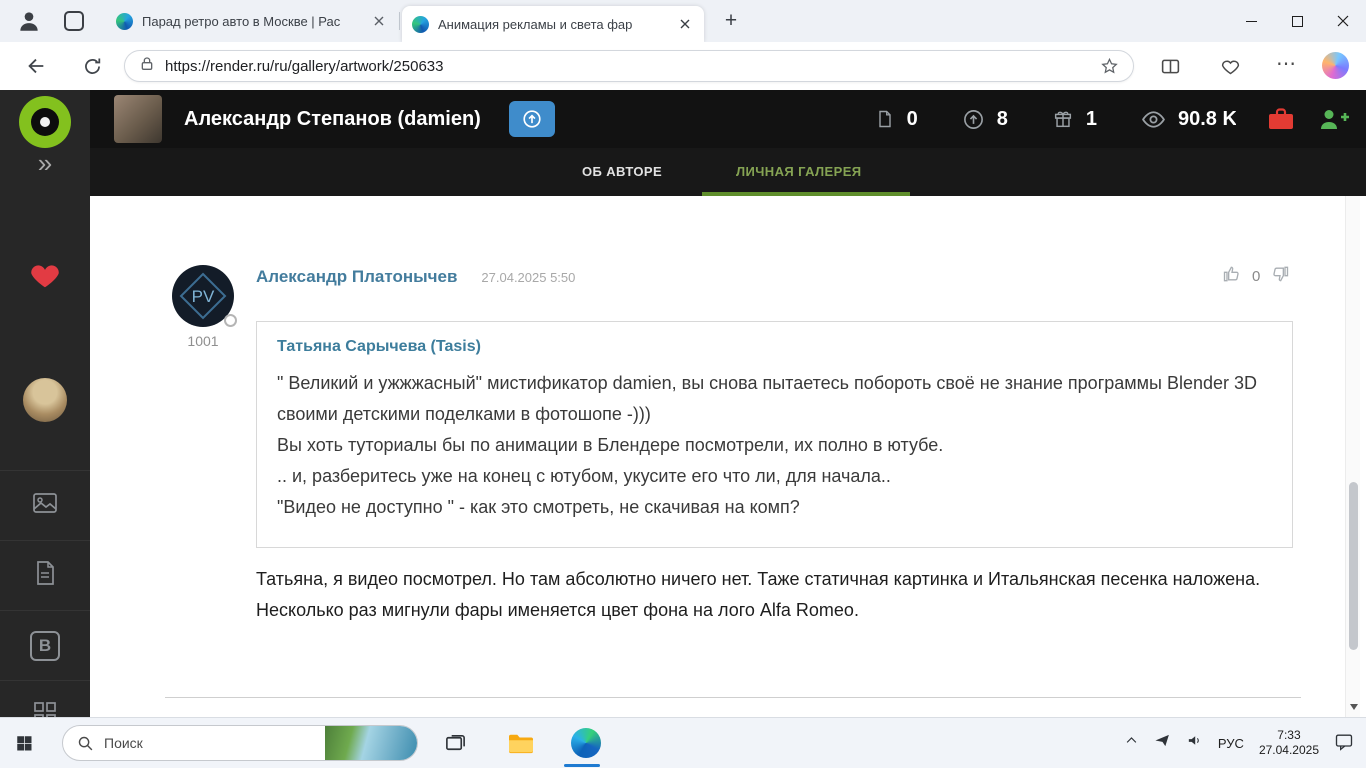 Image resolution: width=1366 pixels, height=768 pixels. Describe the element at coordinates (521, 743) in the screenshot. I see `file-explorer-icon` at that location.